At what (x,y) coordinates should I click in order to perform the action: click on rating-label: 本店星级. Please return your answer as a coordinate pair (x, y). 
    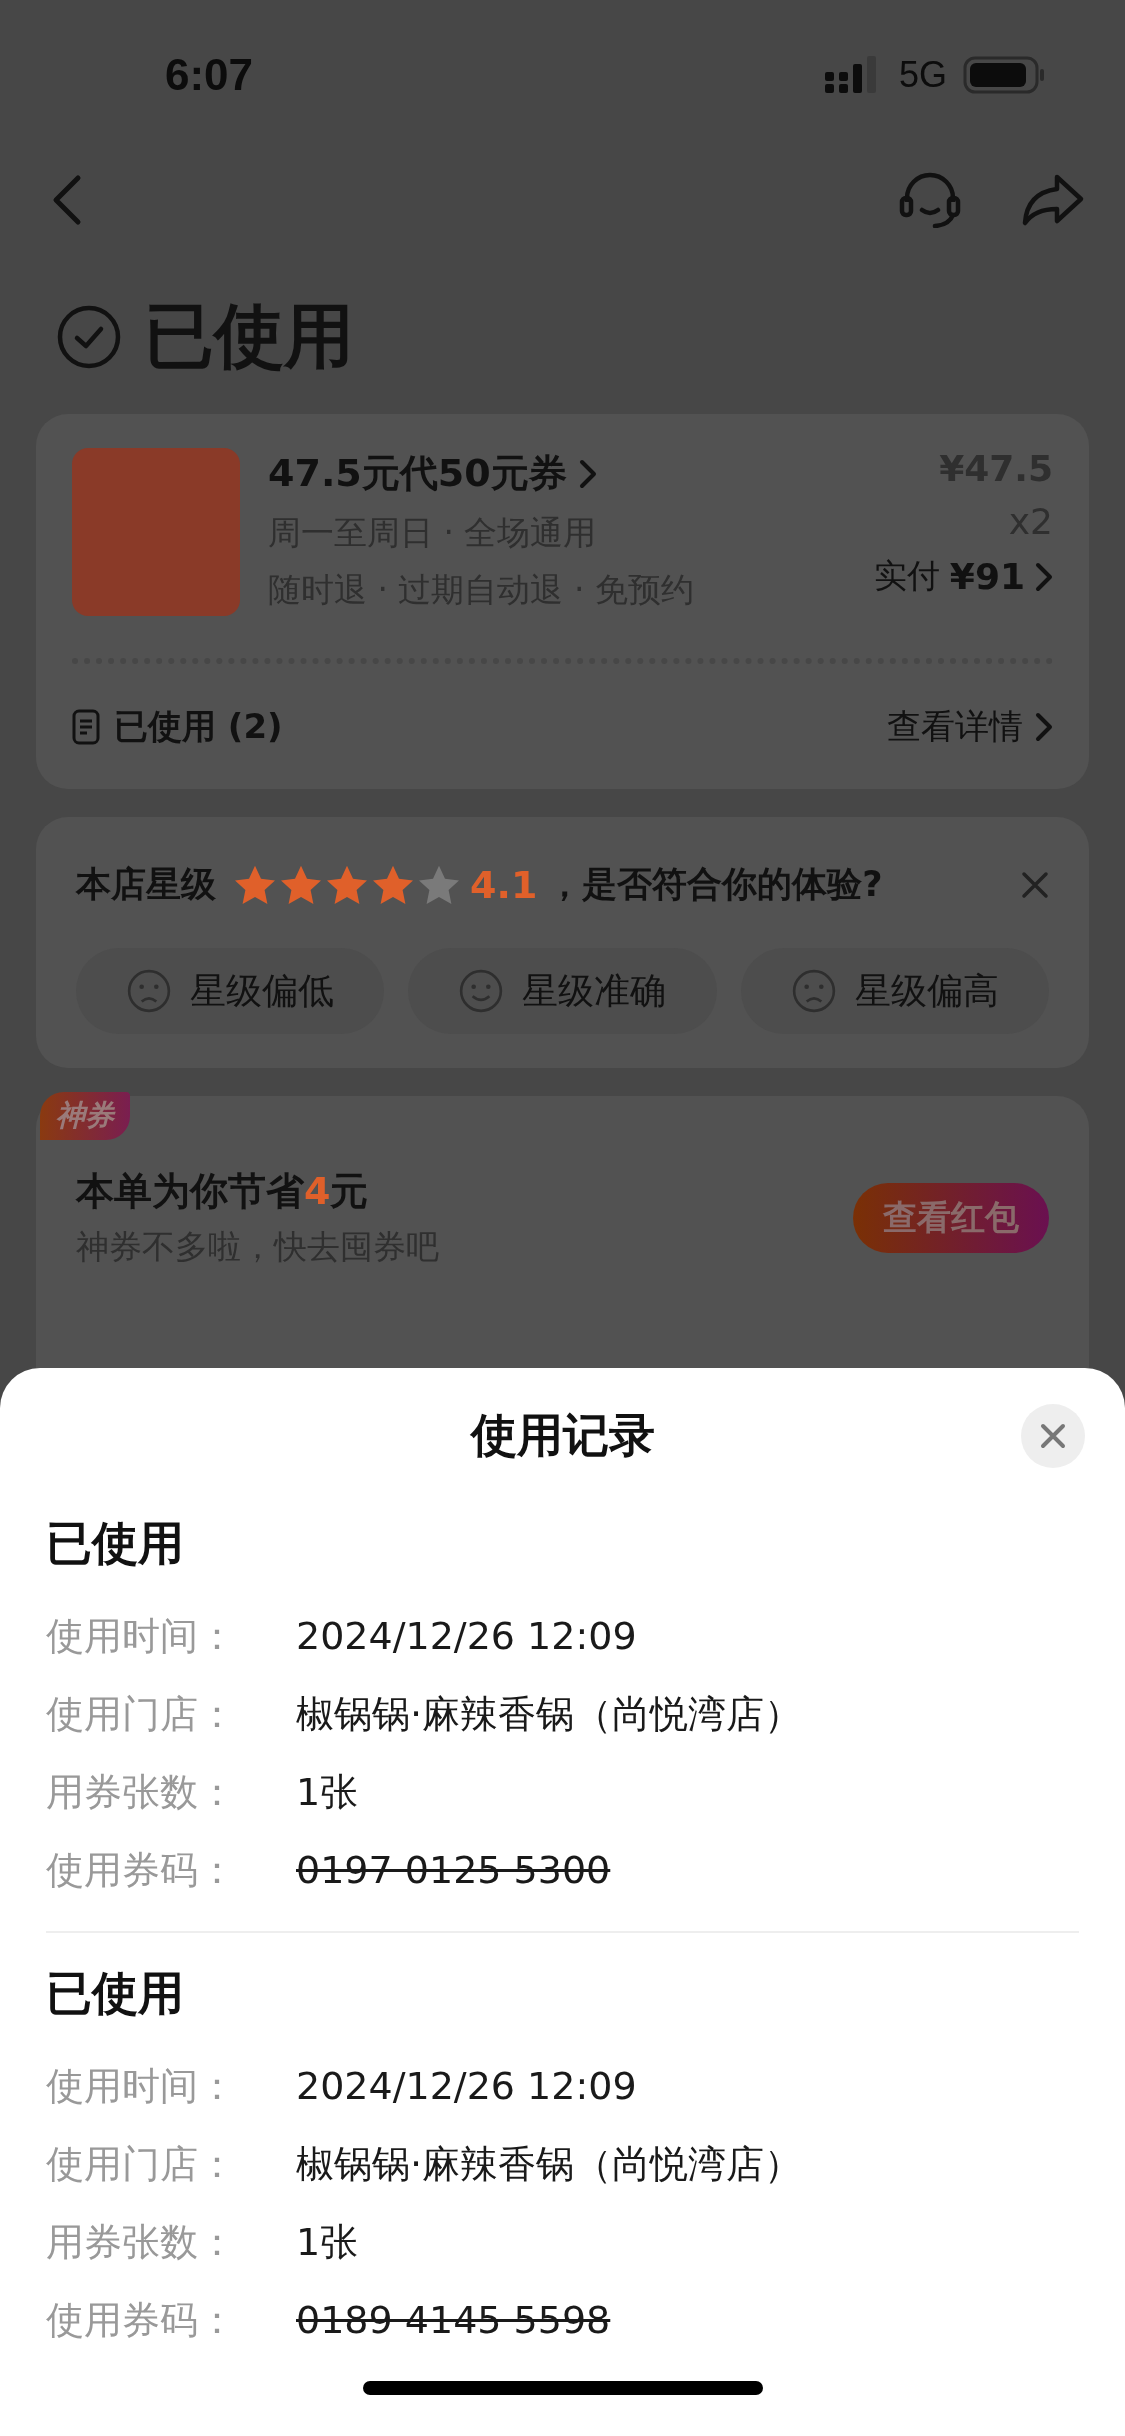
    Looking at the image, I should click on (146, 884).